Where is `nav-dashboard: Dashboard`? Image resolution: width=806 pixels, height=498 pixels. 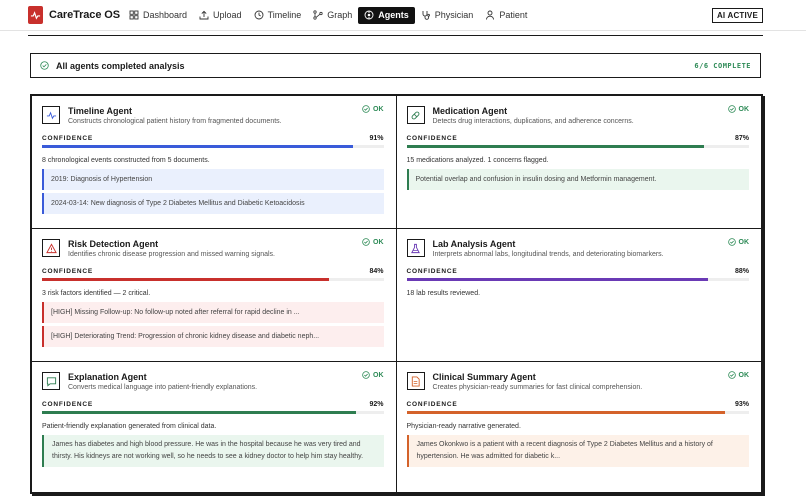
nav-dashboard: Dashboard is located at coordinates (158, 15).